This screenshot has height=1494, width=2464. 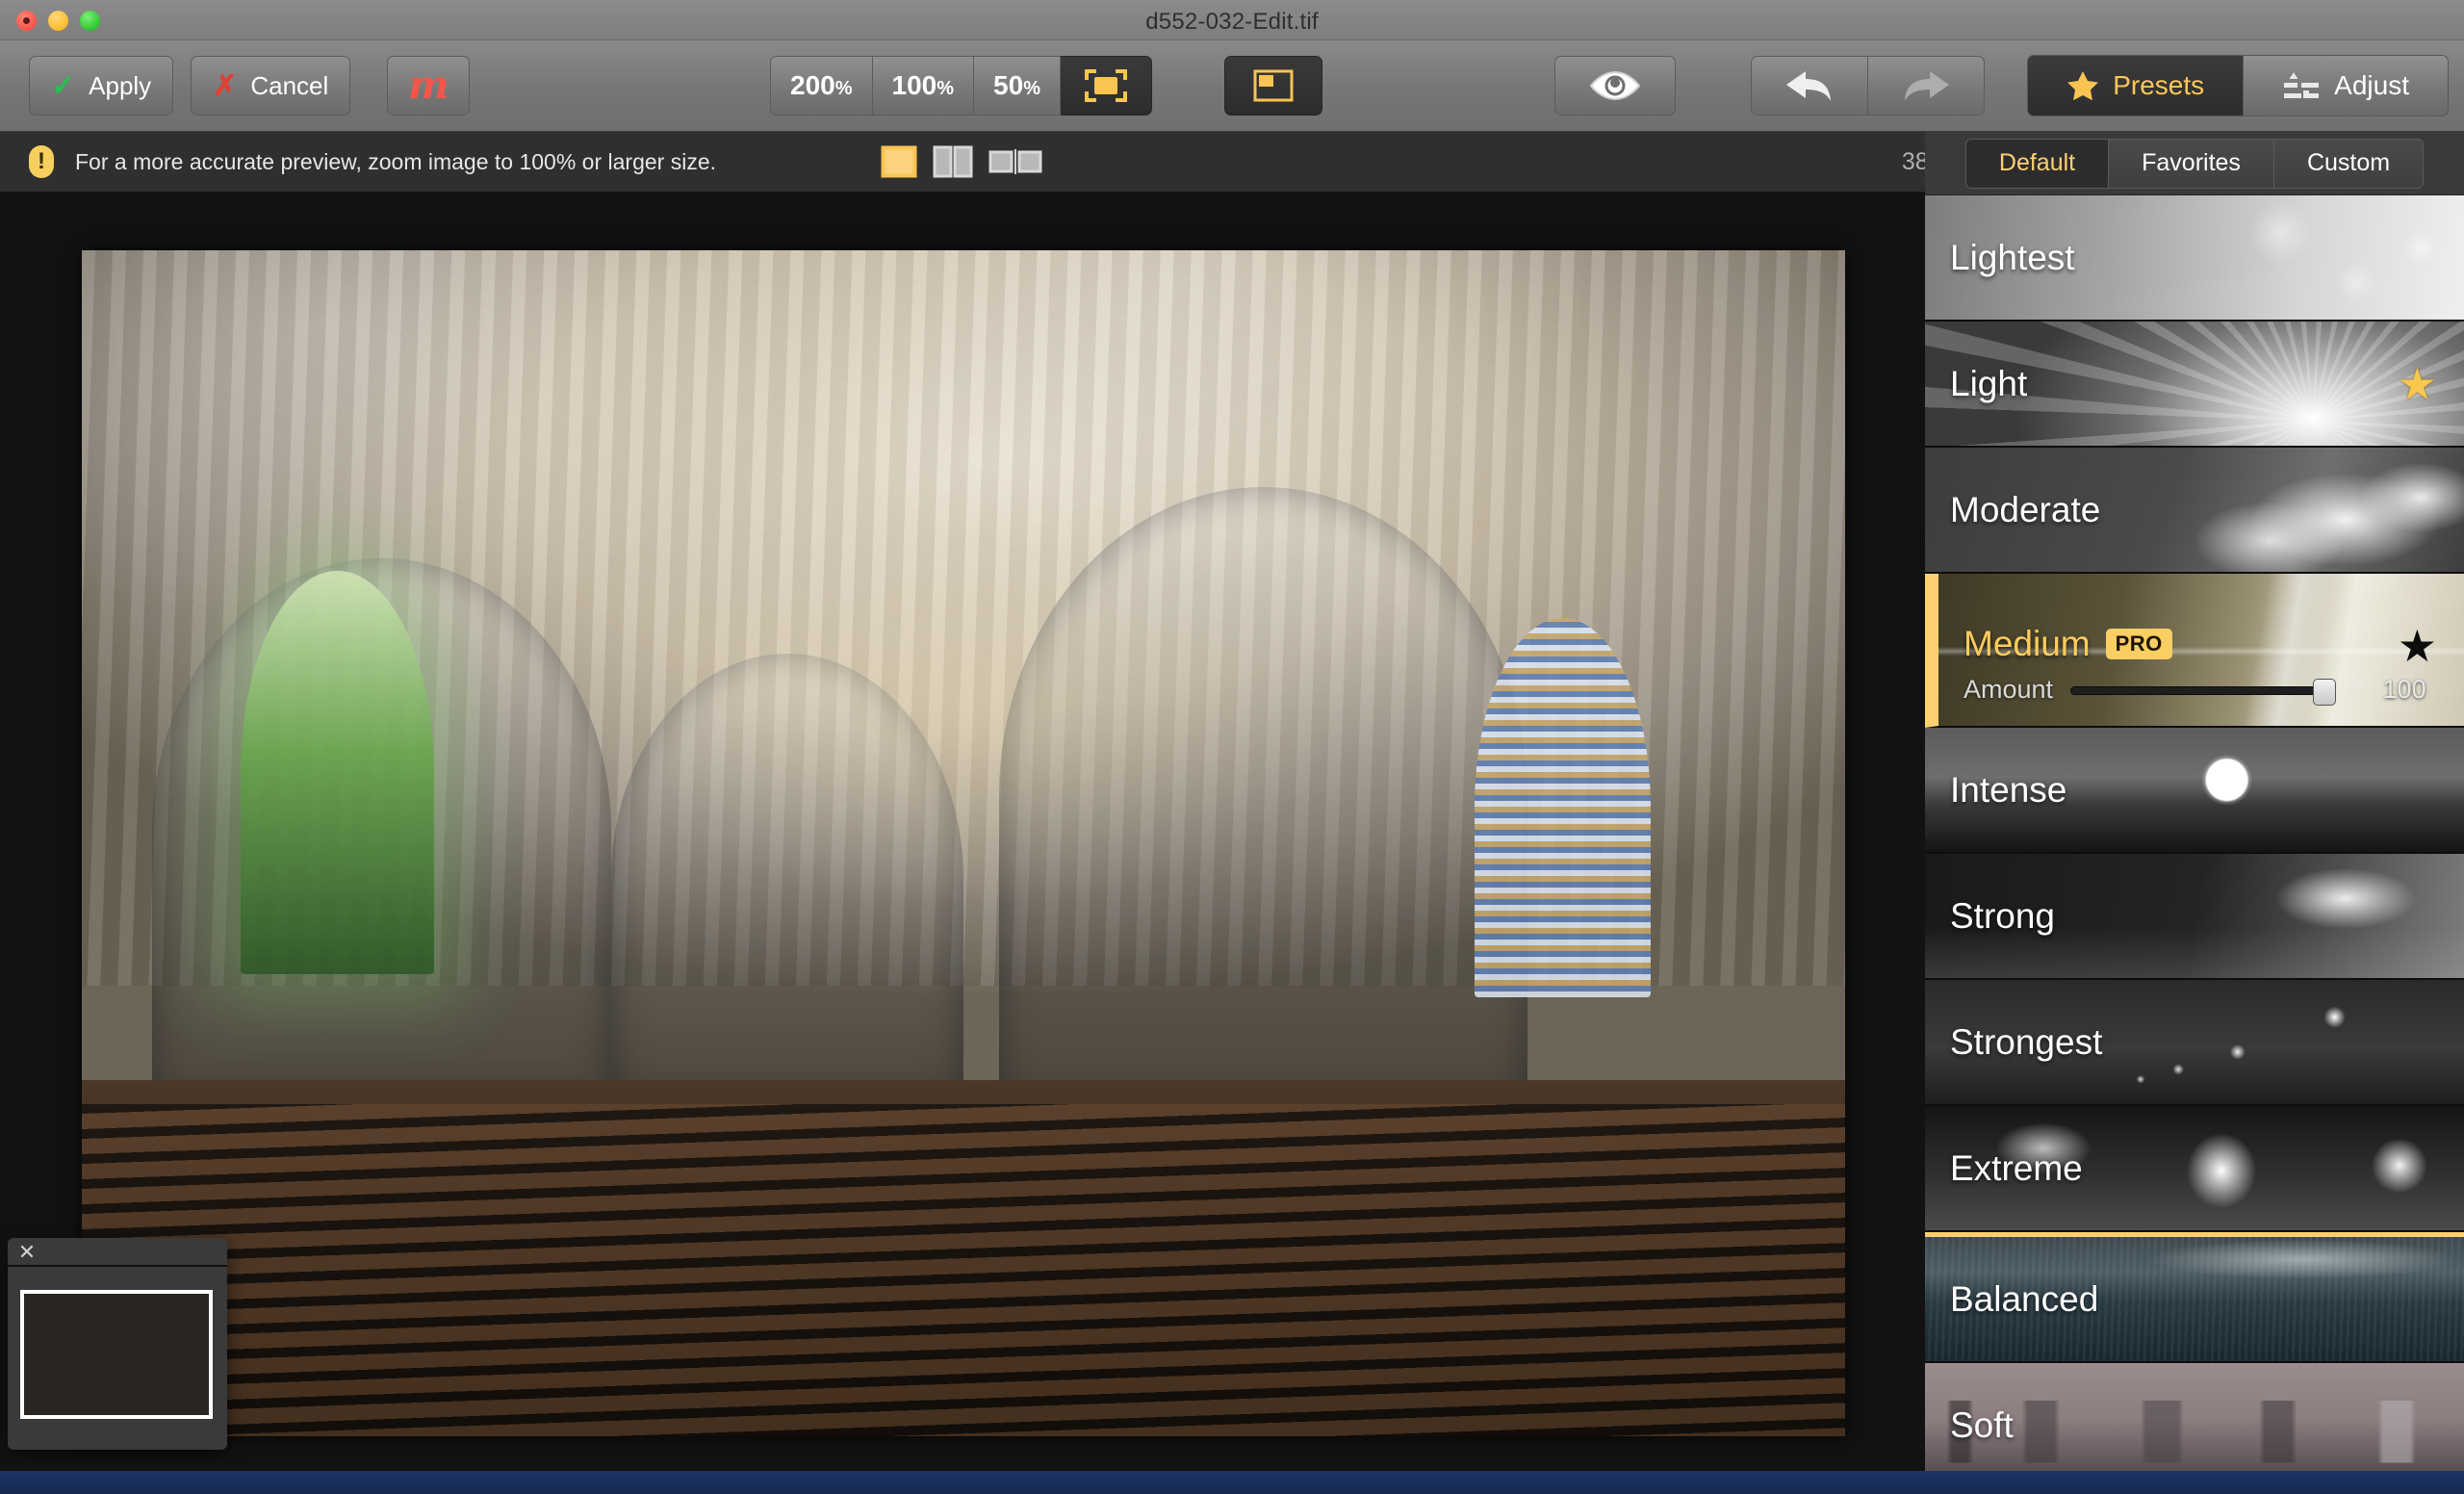 I want to click on redo-arrow-icon, so click(x=1927, y=86).